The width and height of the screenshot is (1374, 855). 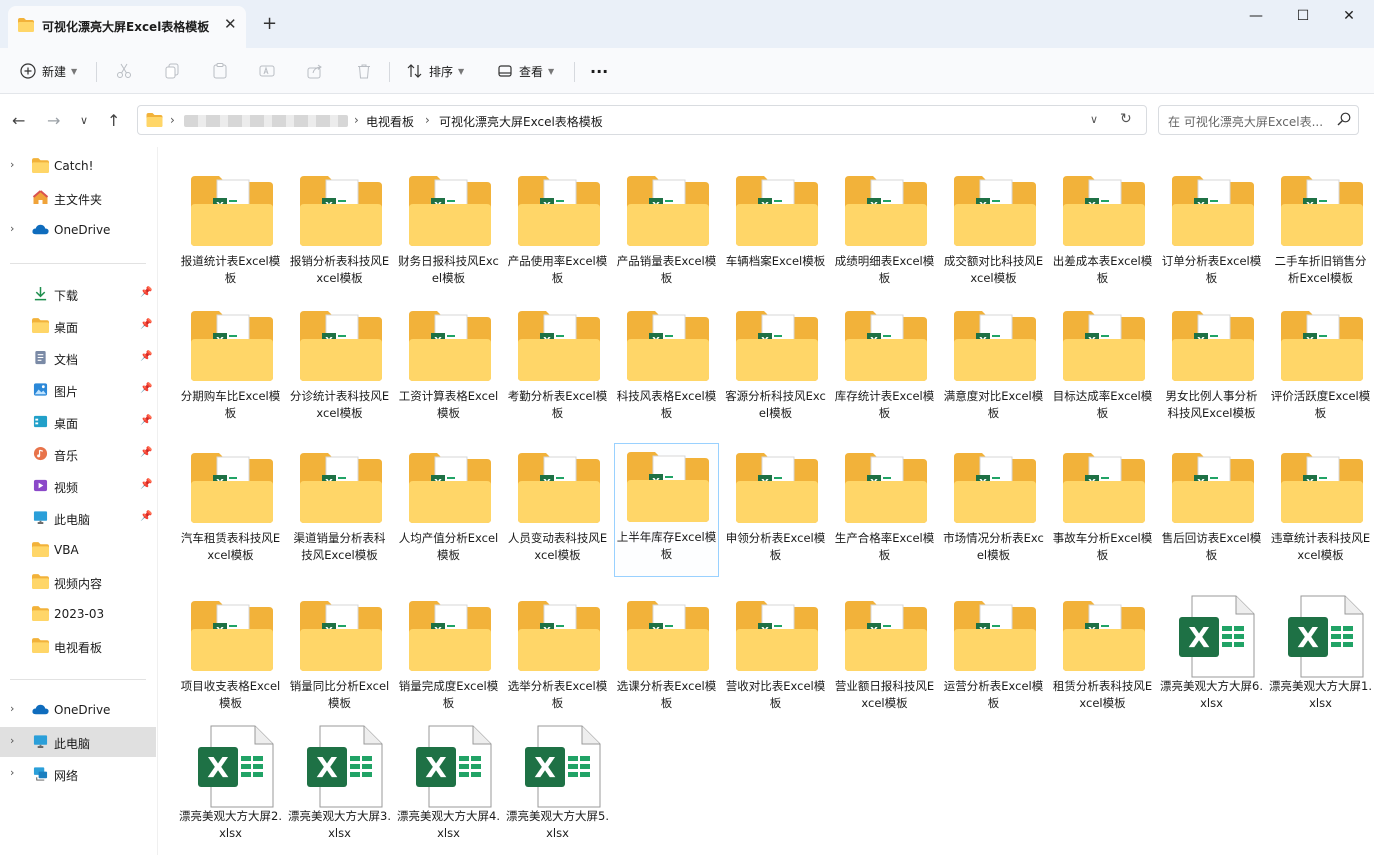 I want to click on up-arrow-icon: ↑, so click(x=113, y=120).